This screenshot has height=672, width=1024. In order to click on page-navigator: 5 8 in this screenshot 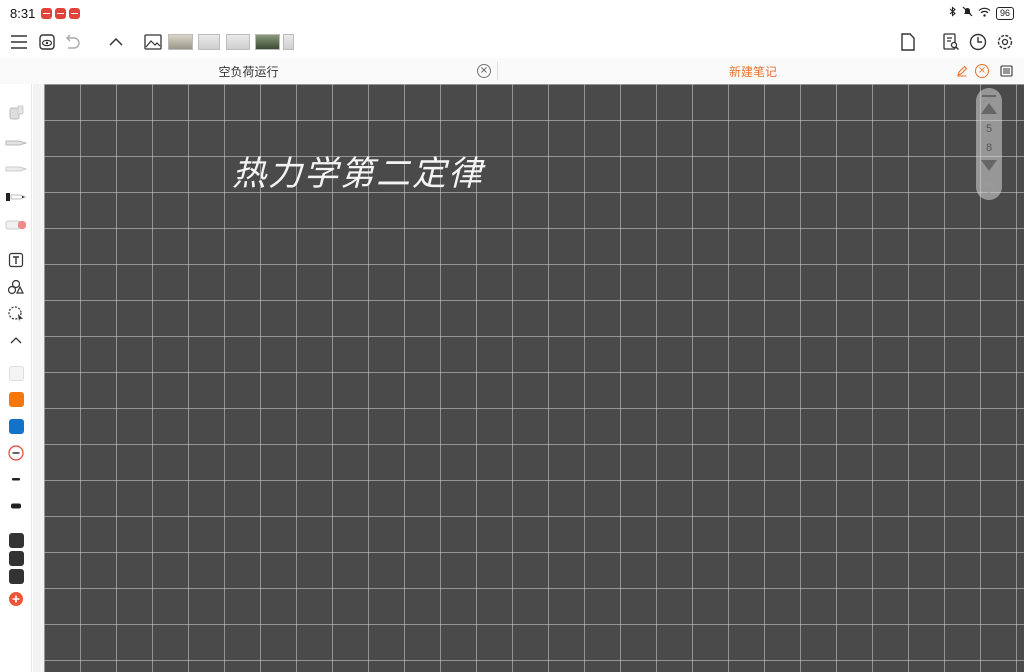, I will do `click(989, 144)`.